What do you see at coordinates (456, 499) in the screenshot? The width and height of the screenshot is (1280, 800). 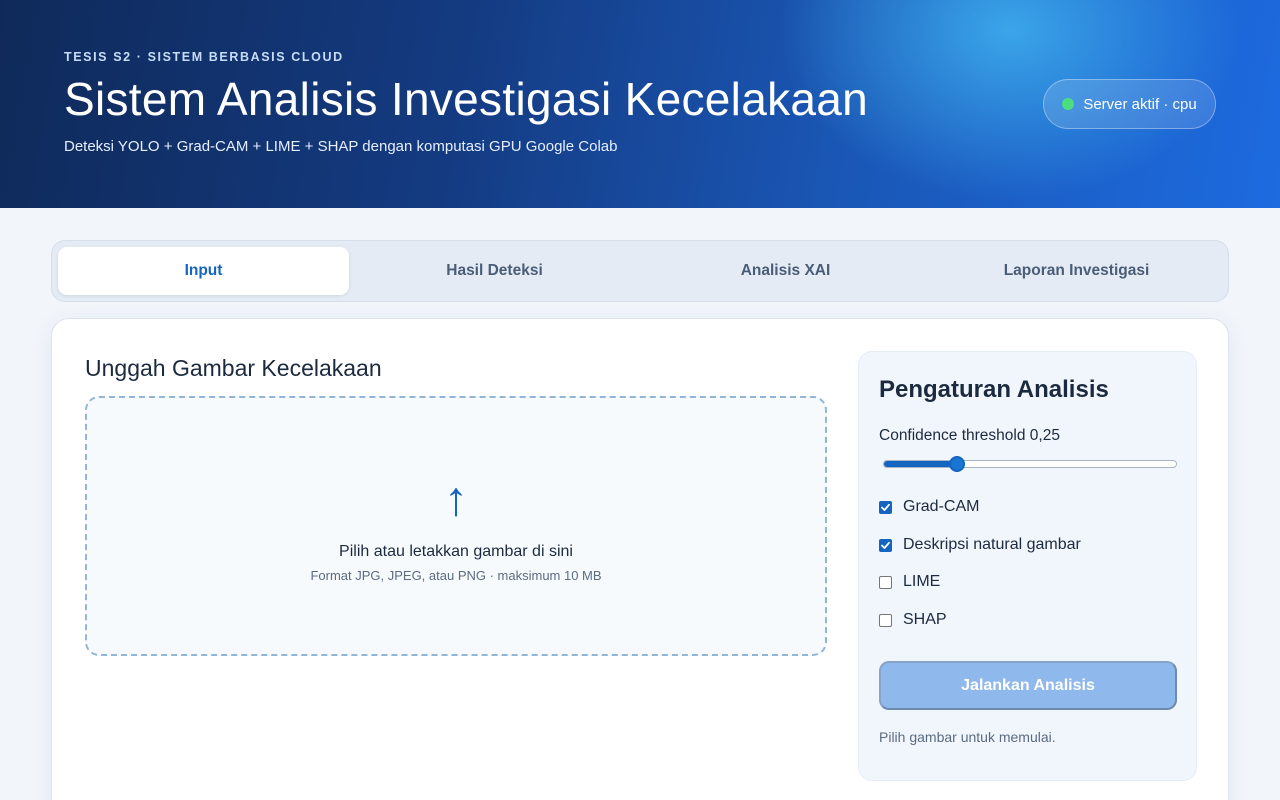 I see `upload-arrow-icon: ↑` at bounding box center [456, 499].